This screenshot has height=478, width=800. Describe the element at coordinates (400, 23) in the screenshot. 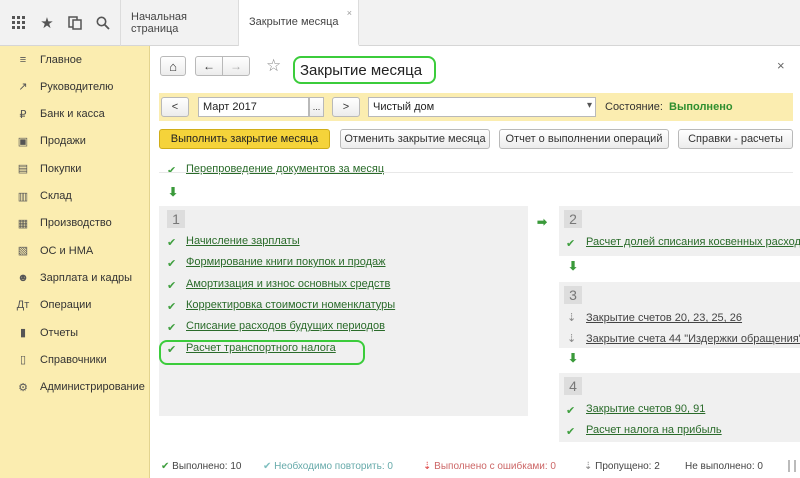

I see `top-bar: ★ Начальная страница Закрытие месяца ×` at that location.